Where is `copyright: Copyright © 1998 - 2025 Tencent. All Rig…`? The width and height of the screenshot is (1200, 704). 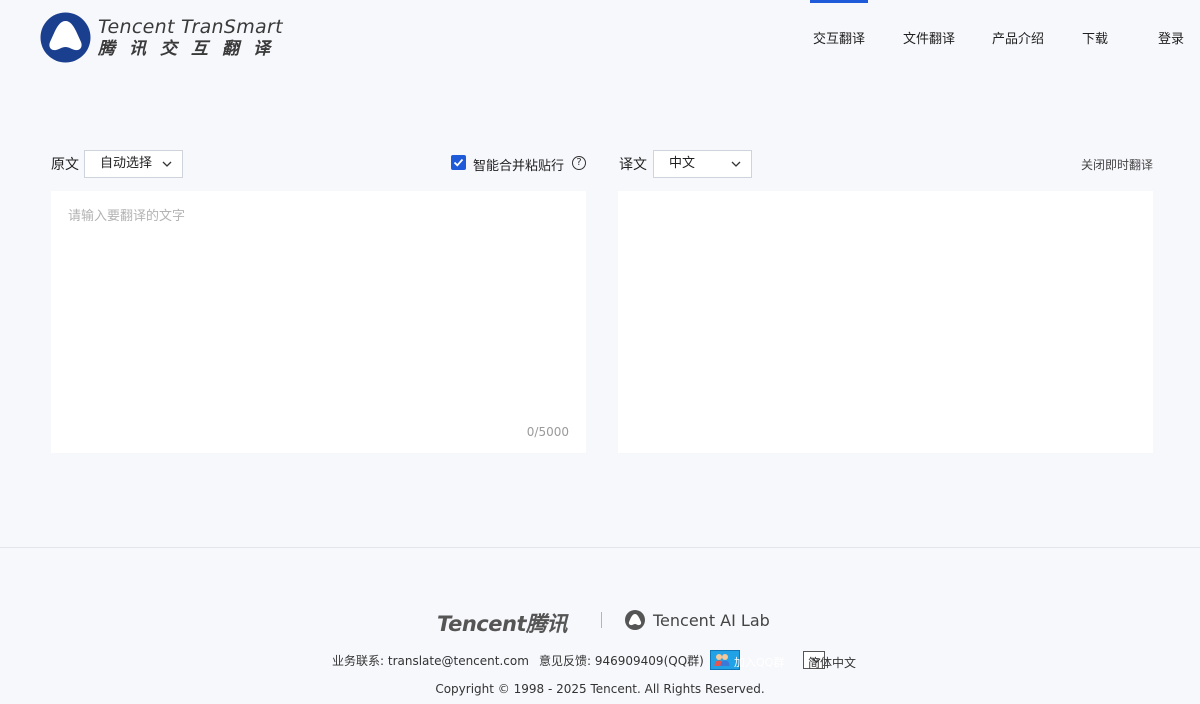 copyright: Copyright © 1998 - 2025 Tencent. All Rig… is located at coordinates (600, 689).